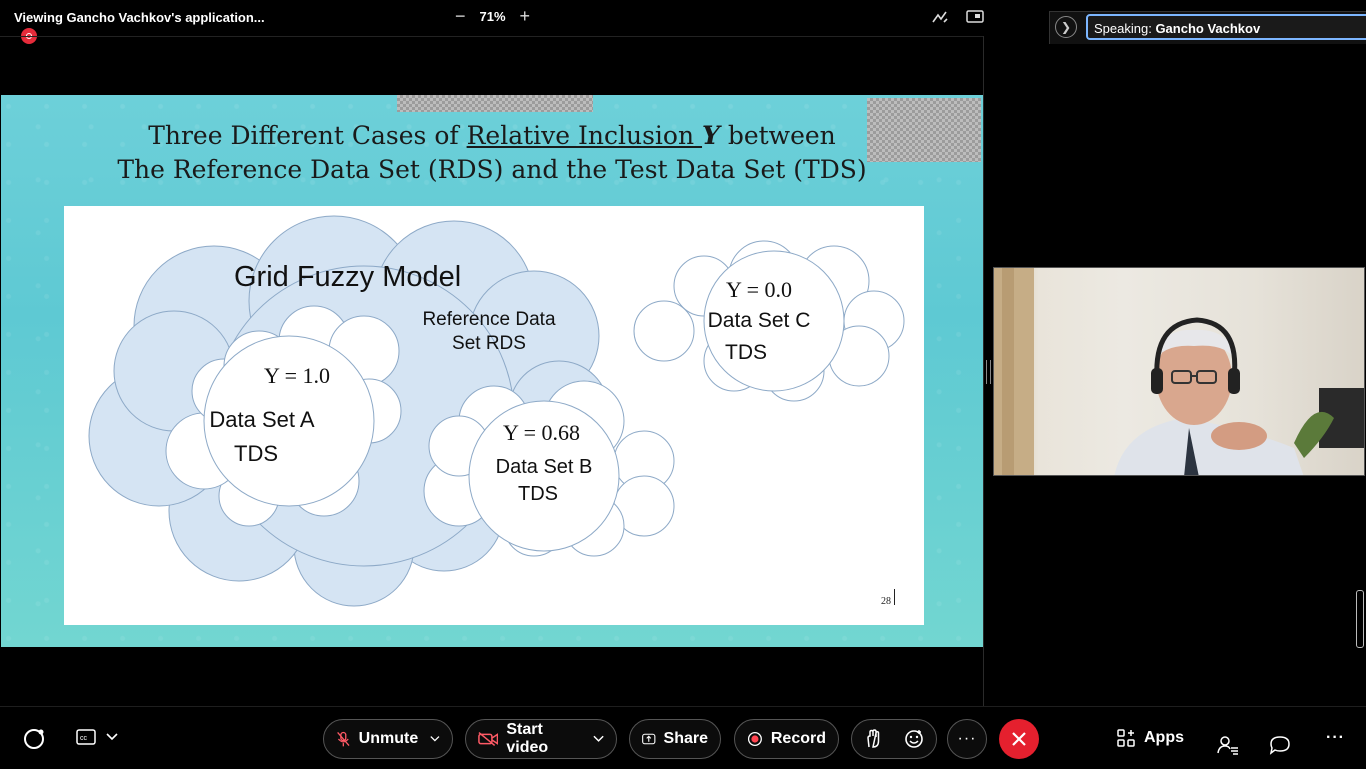  I want to click on title-underlined-text: Relative Inclusion, so click(584, 135).